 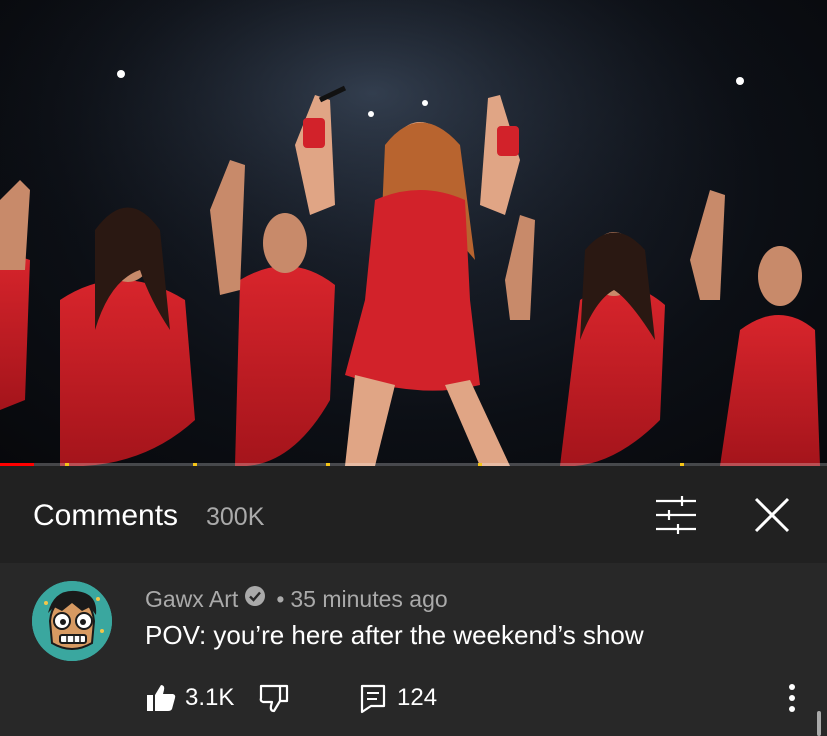 I want to click on close-icon, so click(x=772, y=515).